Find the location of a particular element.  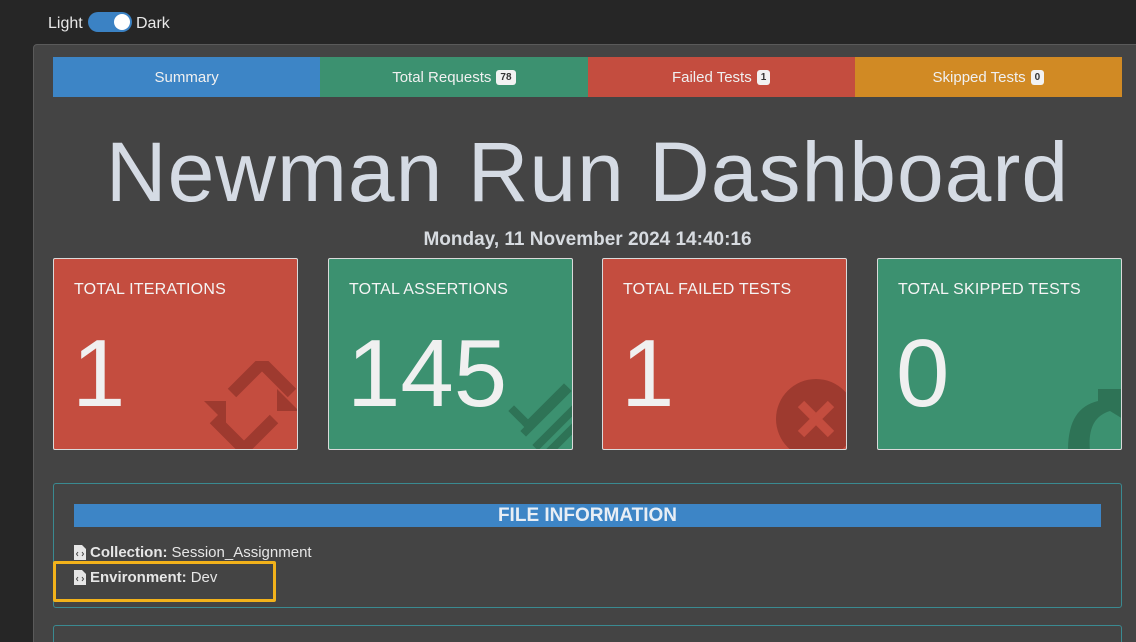

page-title: Newman Run Dashboard is located at coordinates (587, 172).